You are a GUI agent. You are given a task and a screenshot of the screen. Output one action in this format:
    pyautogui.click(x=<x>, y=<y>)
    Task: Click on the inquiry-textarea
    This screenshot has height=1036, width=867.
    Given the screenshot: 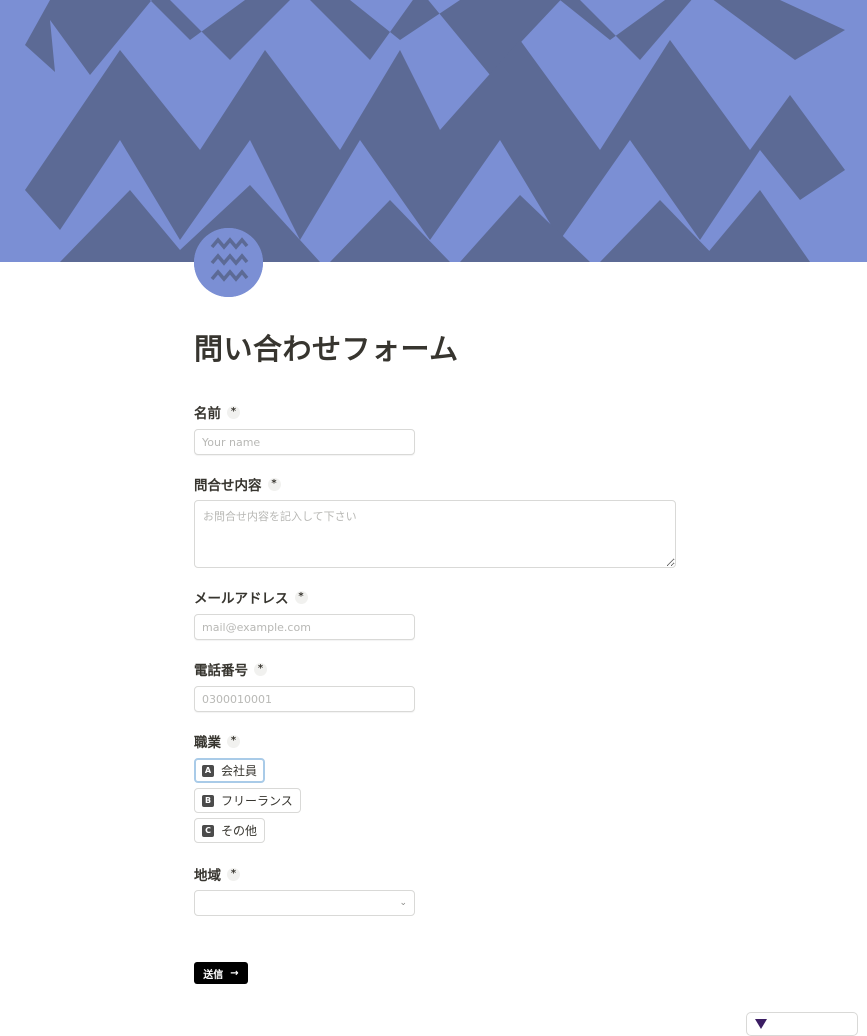 What is the action you would take?
    pyautogui.click(x=435, y=534)
    